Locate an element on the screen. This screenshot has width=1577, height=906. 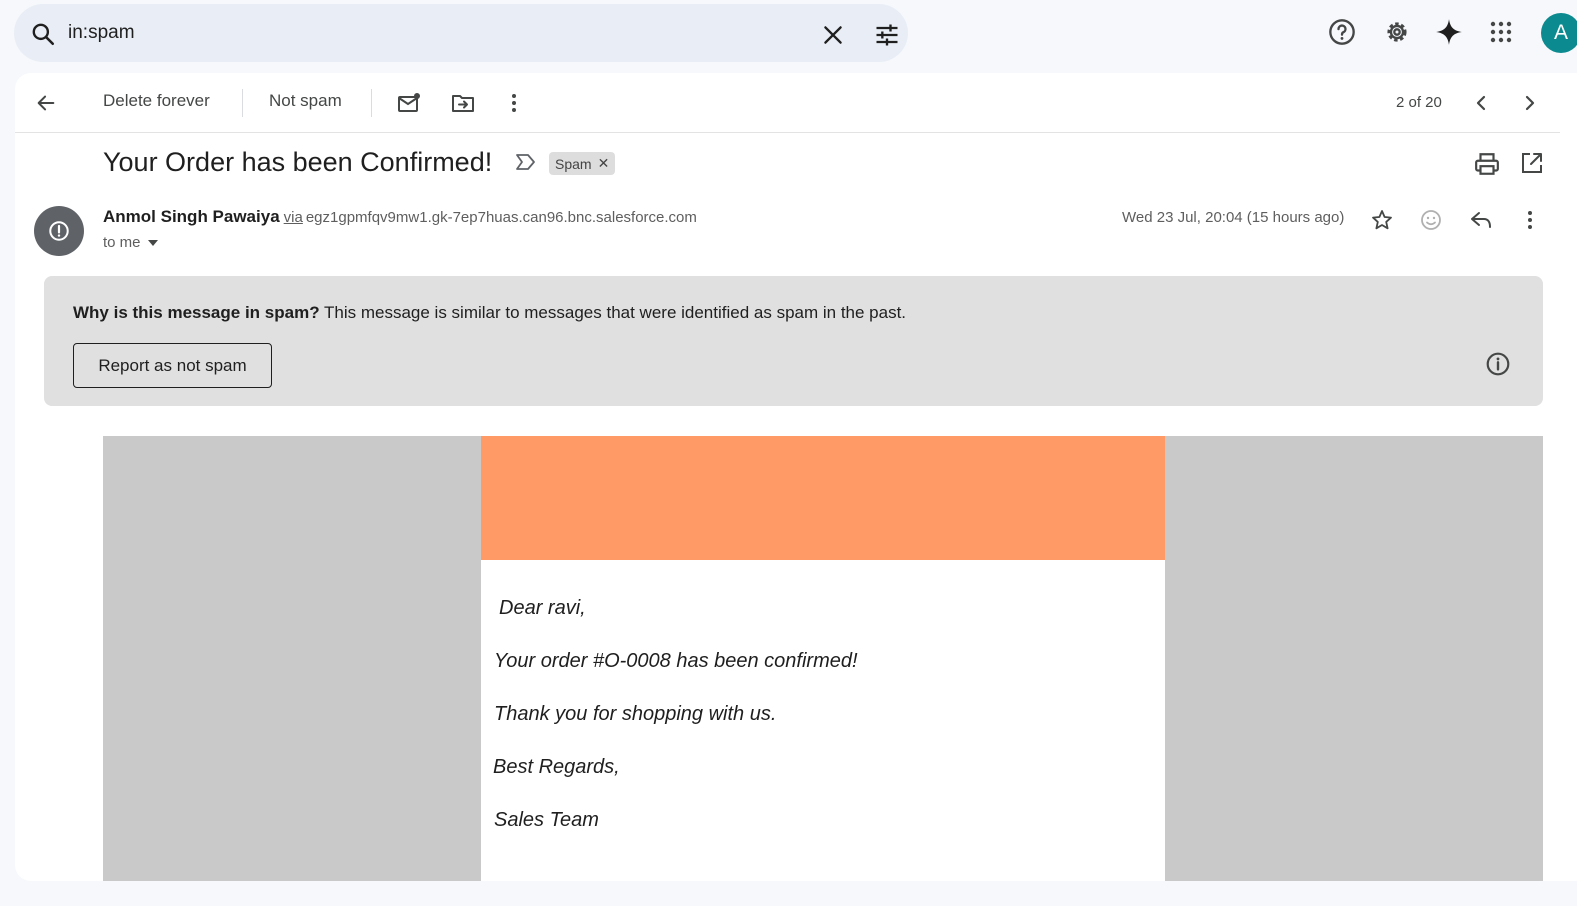
order-confirmation-text: Your order #O-0008 has been confirmed! is located at coordinates (676, 661).